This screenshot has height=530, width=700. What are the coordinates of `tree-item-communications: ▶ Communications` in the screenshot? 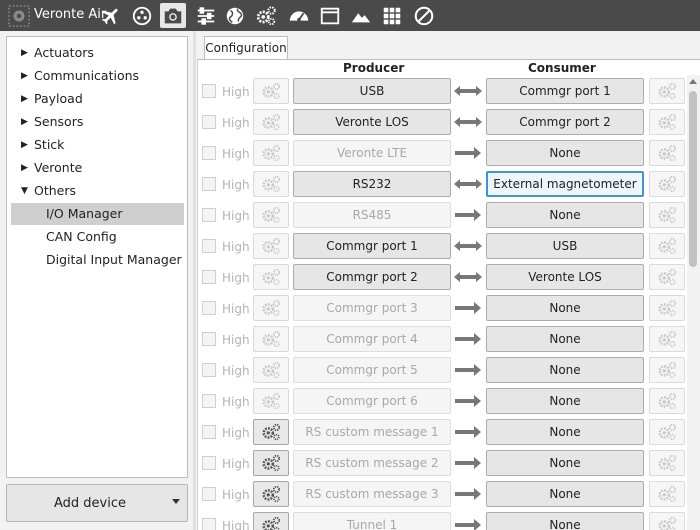 It's located at (97, 76).